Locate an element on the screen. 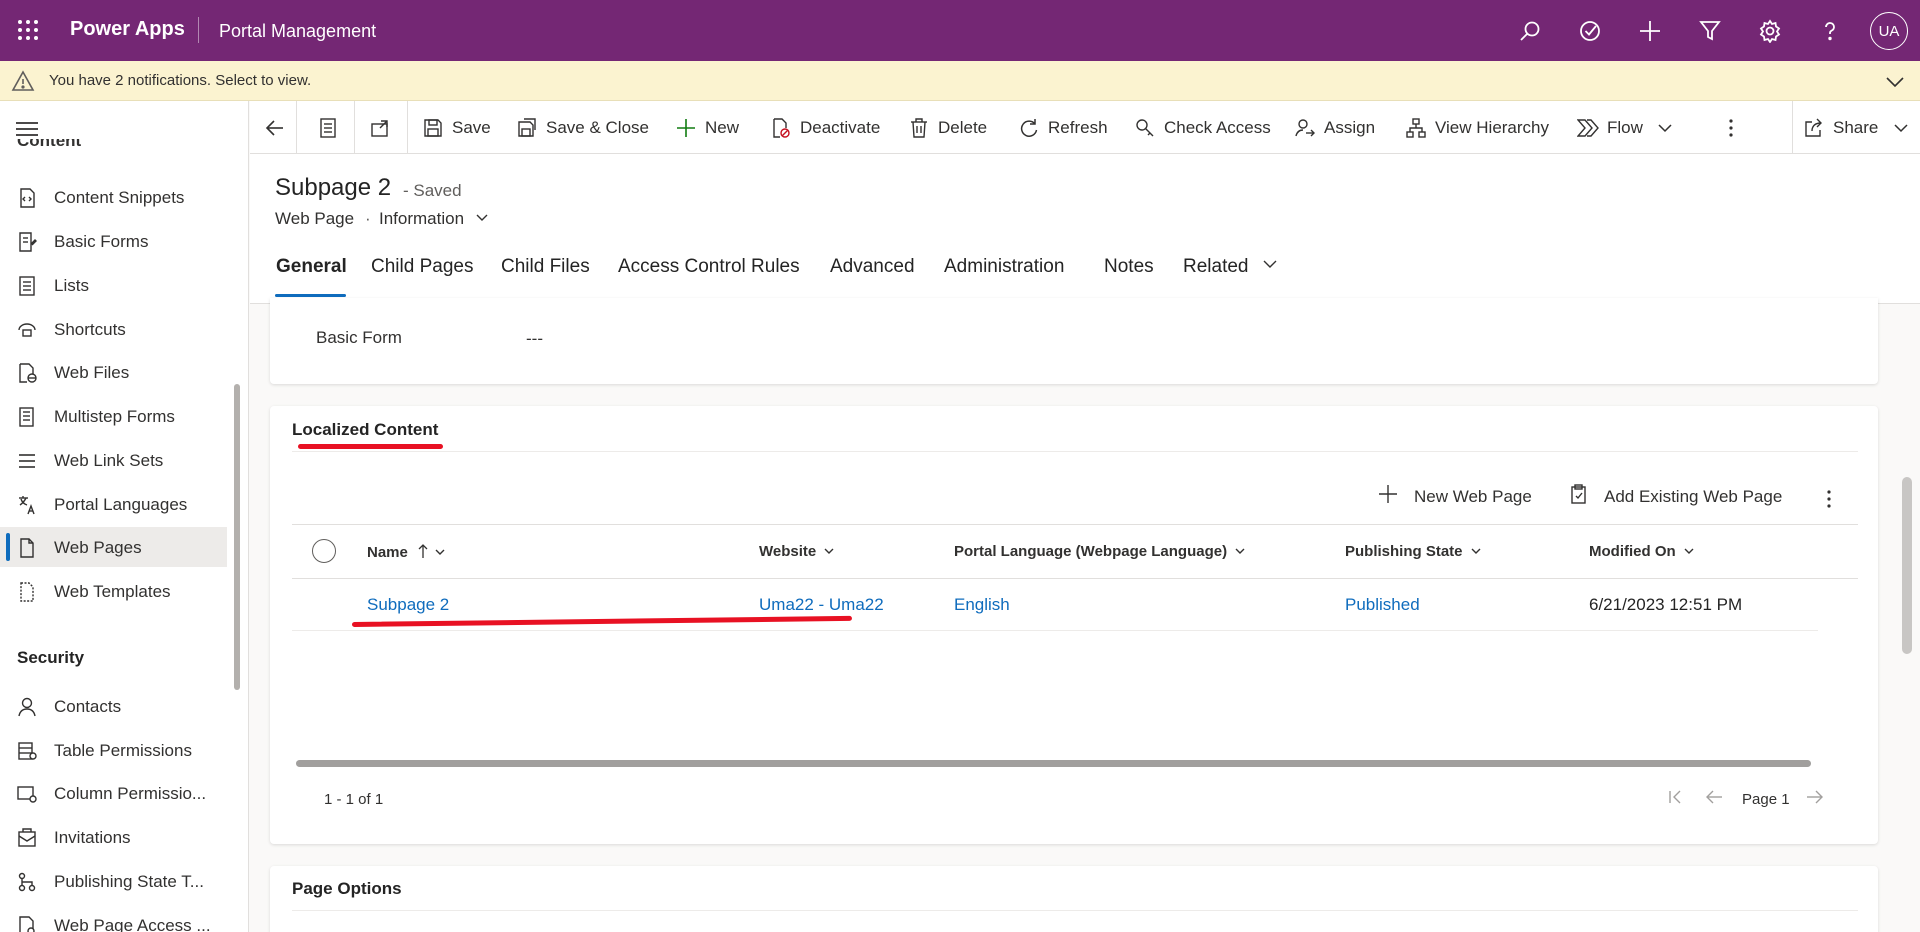  tab-administration: Administration is located at coordinates (1004, 267).